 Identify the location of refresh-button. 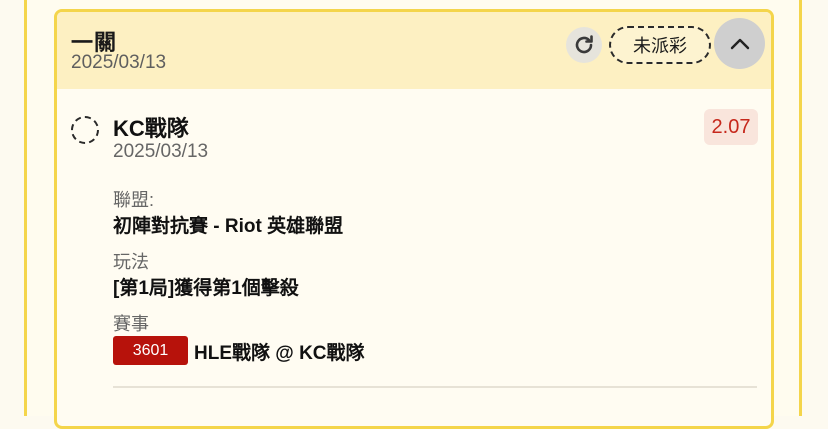
(584, 45).